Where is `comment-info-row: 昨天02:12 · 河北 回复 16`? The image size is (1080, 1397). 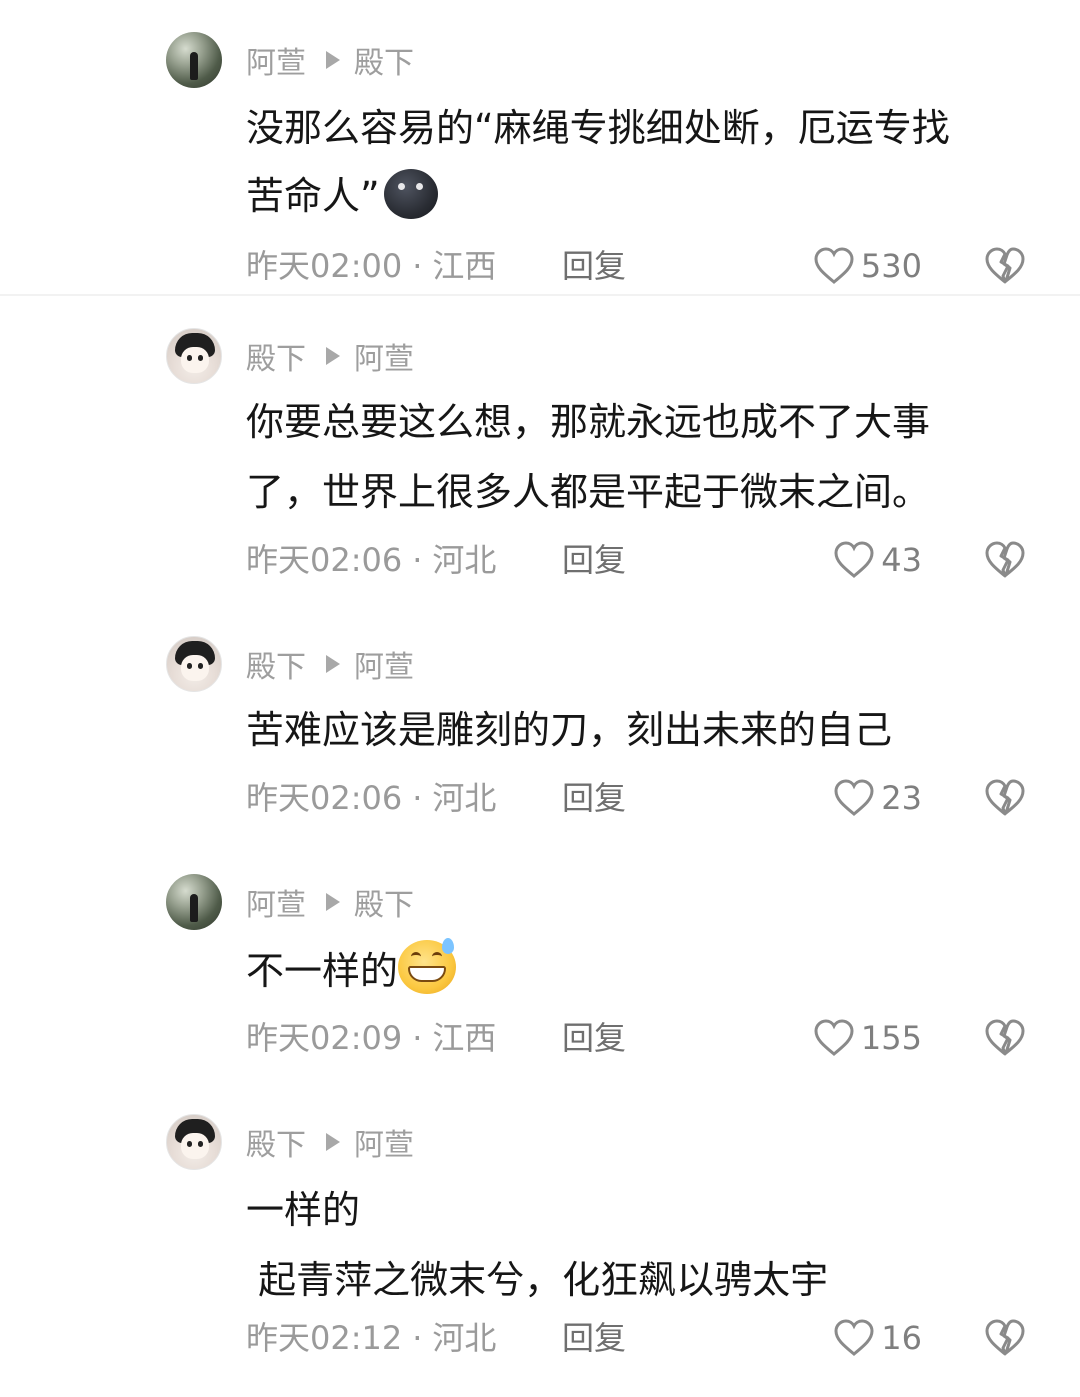 comment-info-row: 昨天02:12 · 河北 回复 16 is located at coordinates (646, 1338).